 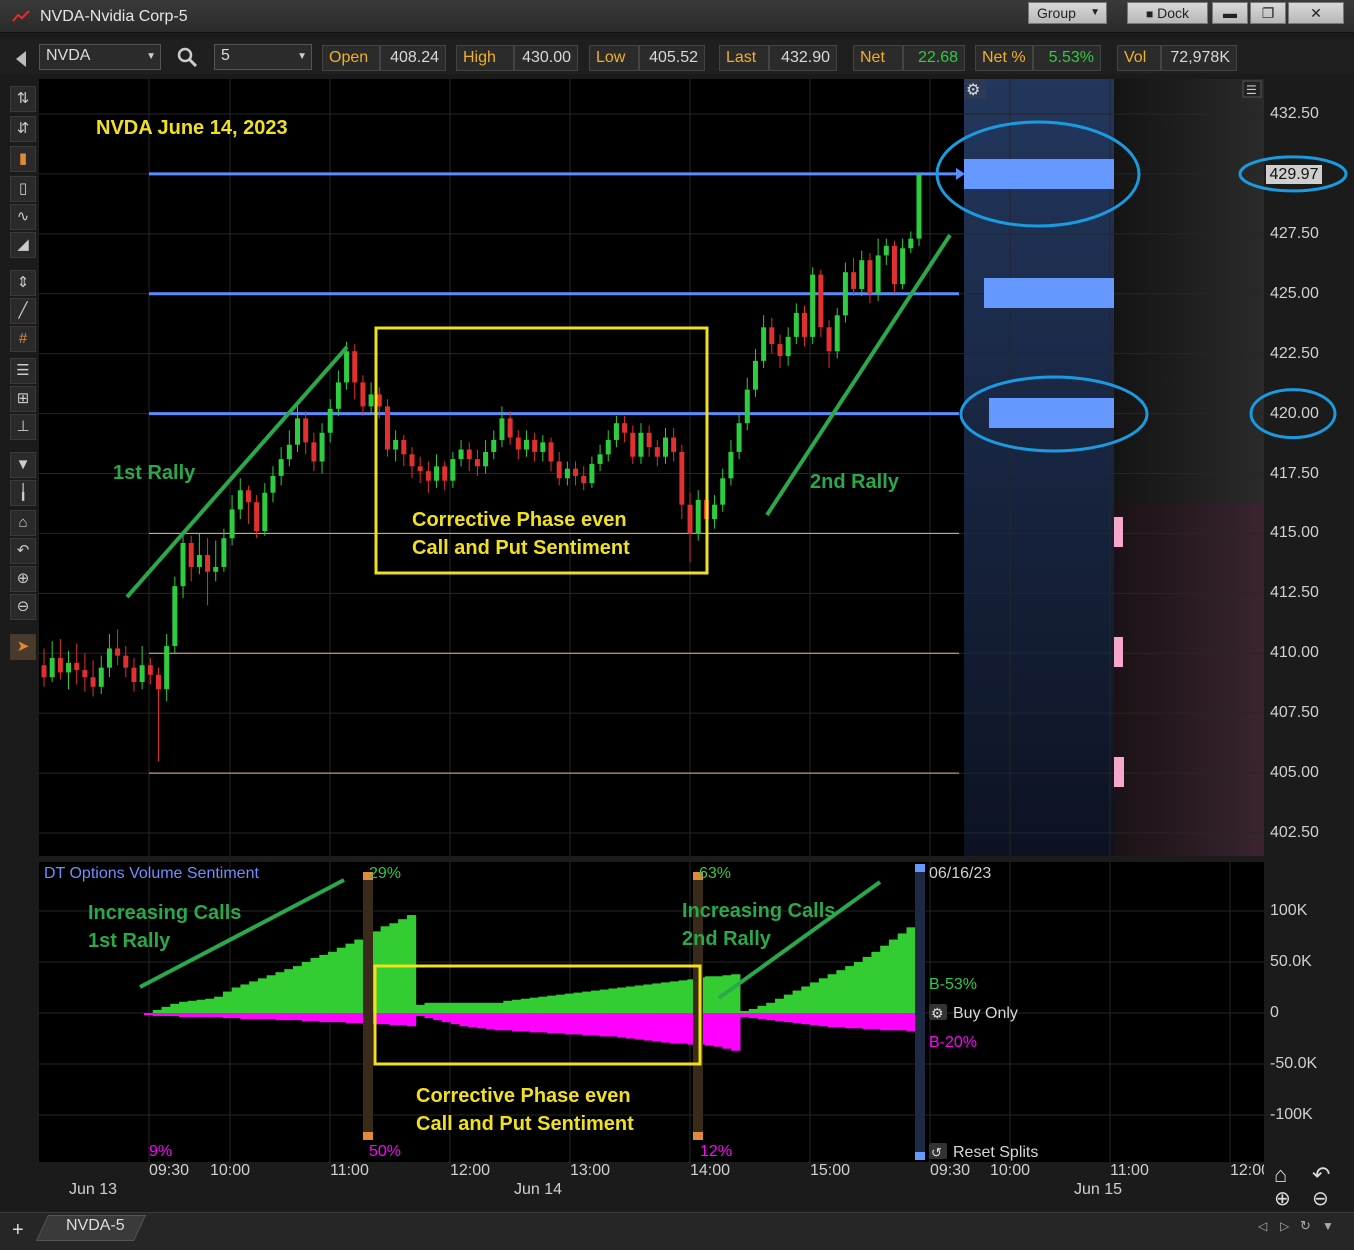 I want to click on table-icon: ☰, so click(x=23, y=371).